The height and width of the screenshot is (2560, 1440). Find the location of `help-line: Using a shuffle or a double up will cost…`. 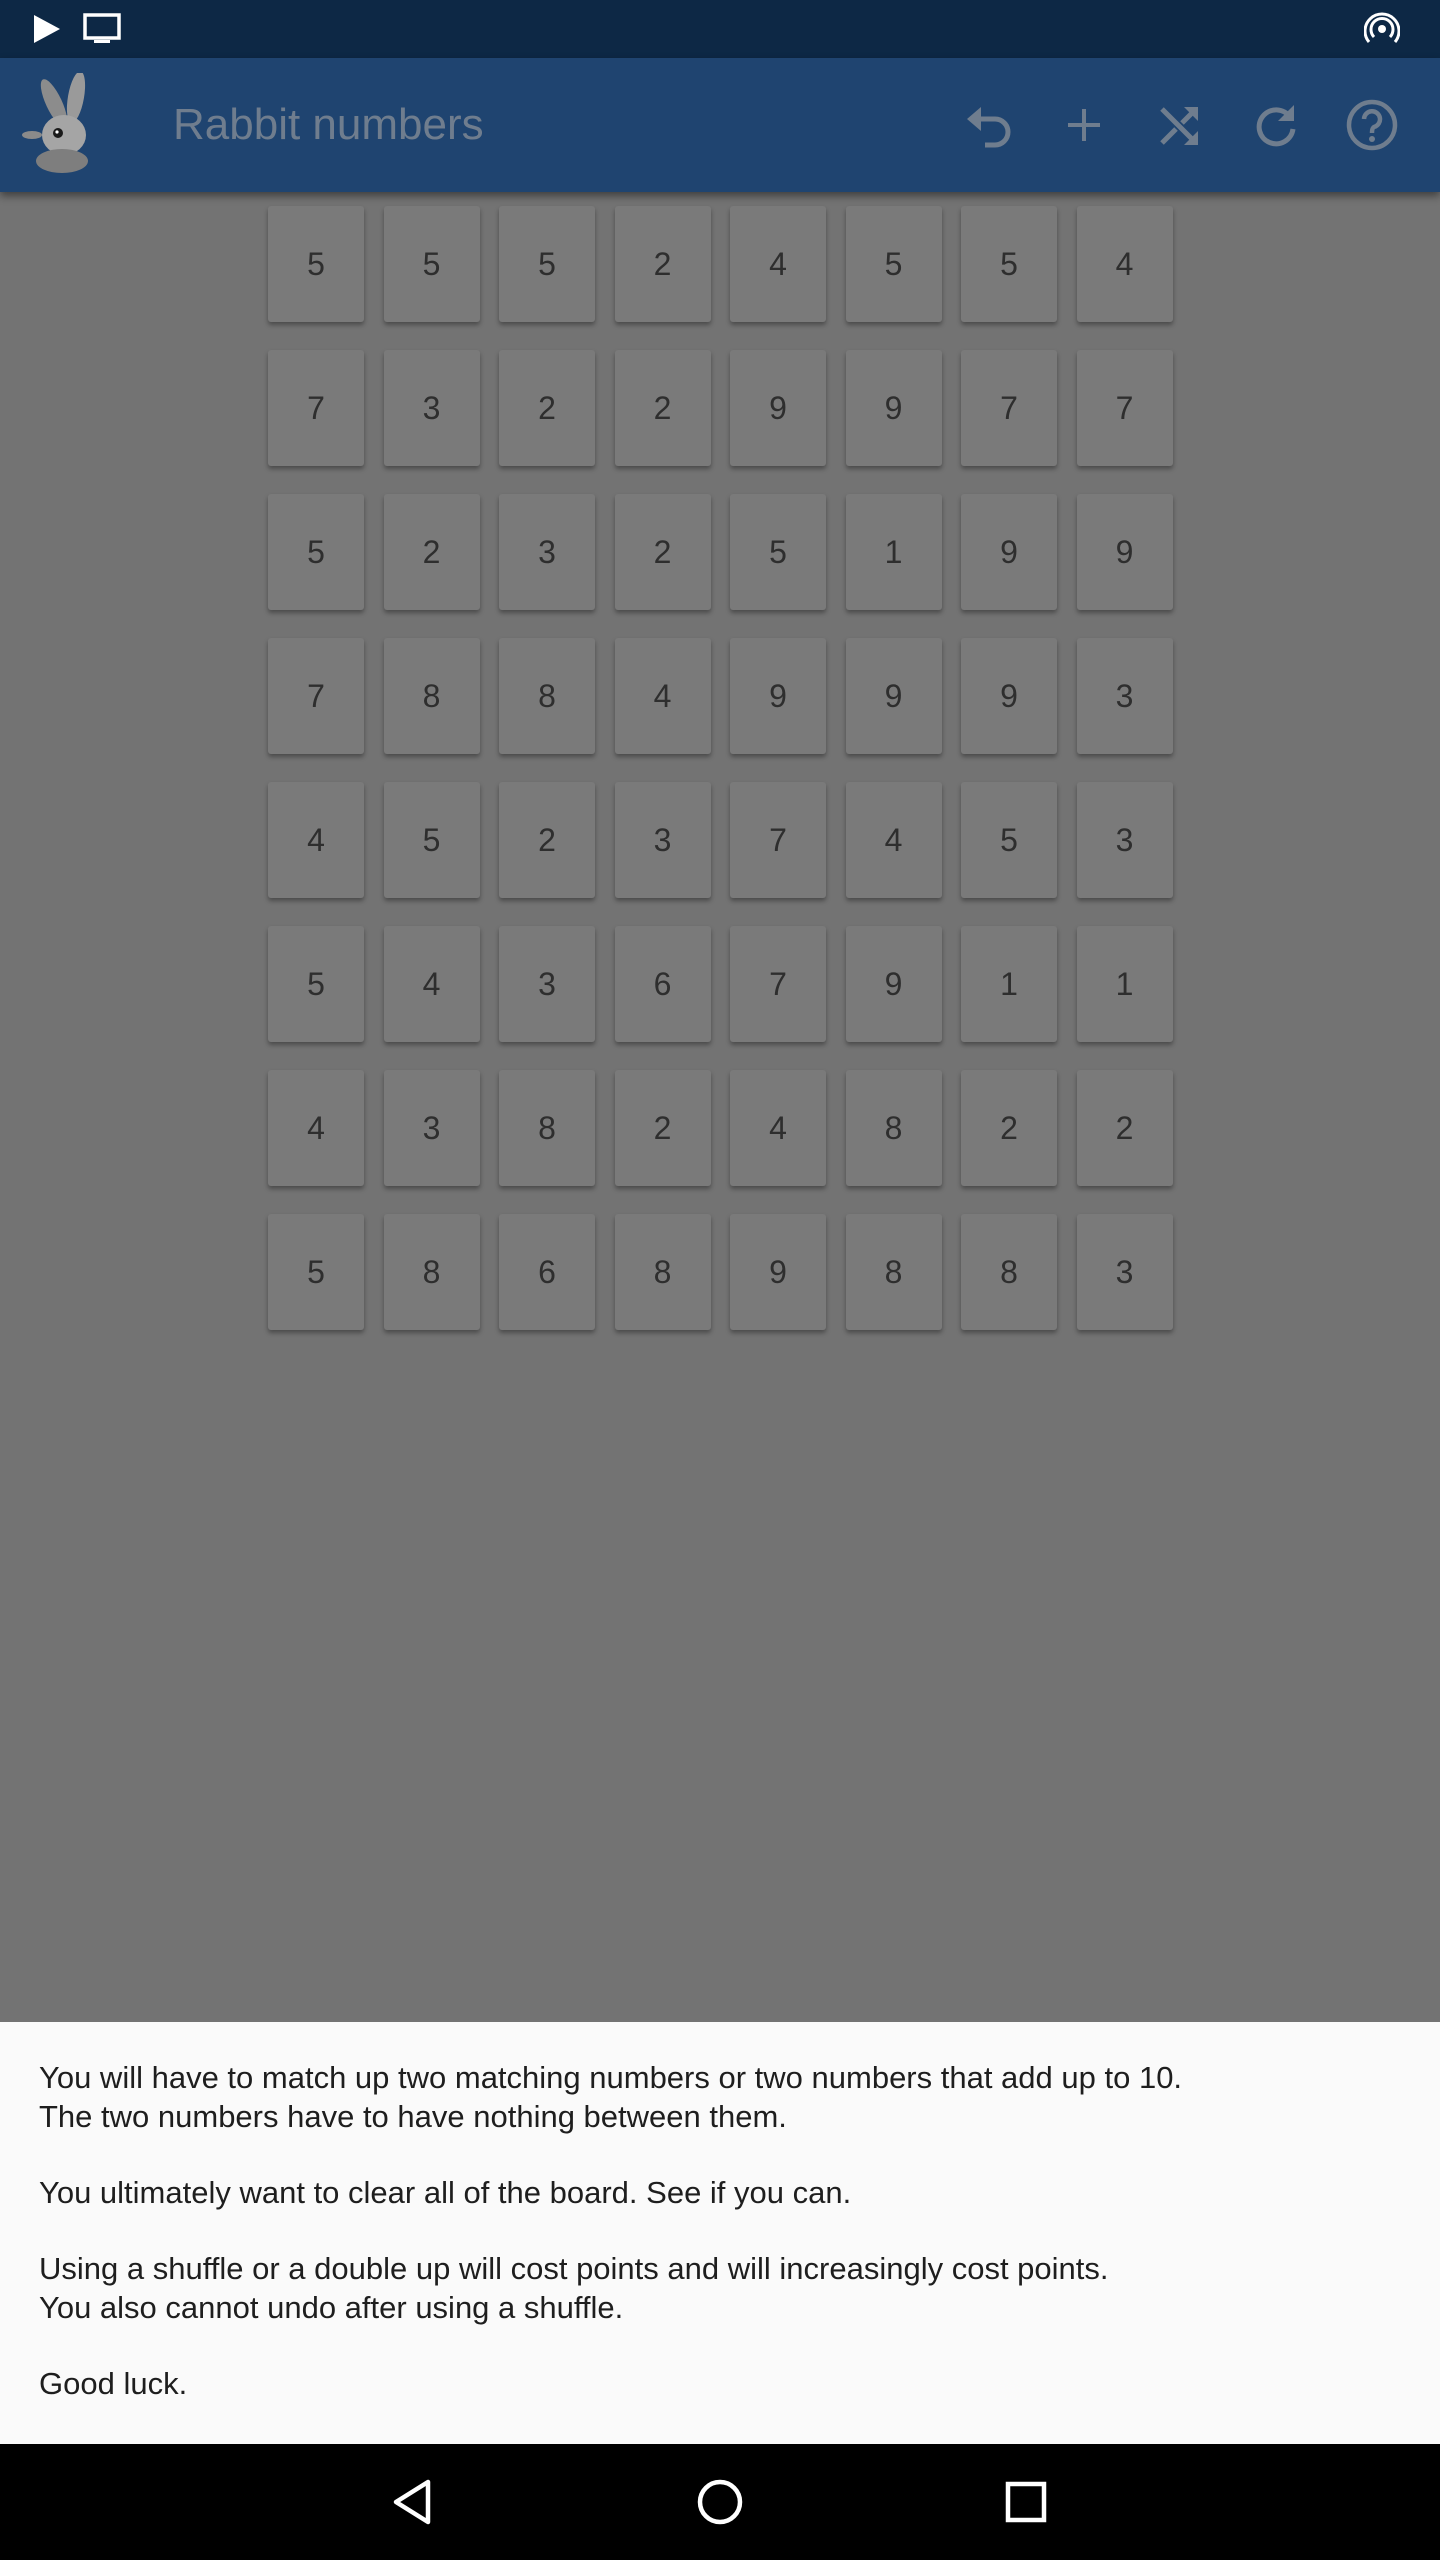

help-line: Using a shuffle or a double up will cost… is located at coordinates (574, 2268).